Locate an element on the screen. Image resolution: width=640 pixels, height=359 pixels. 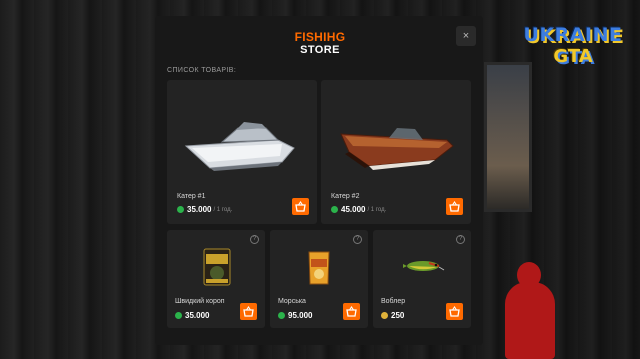
wooden-boat-image is located at coordinates (397, 149).